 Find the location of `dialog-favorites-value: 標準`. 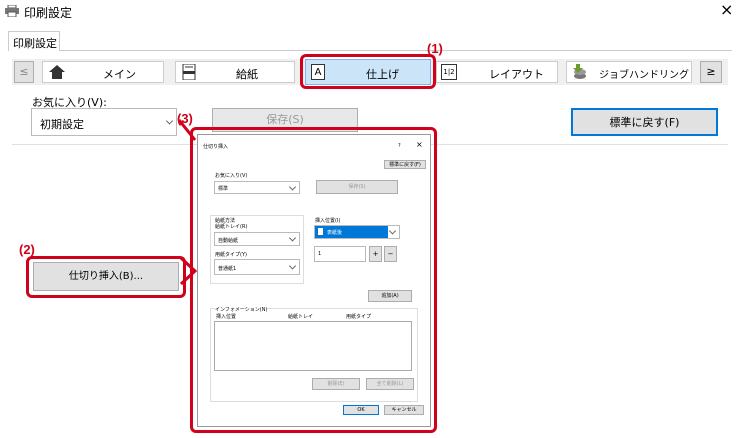

dialog-favorites-value: 標準 is located at coordinates (223, 189).